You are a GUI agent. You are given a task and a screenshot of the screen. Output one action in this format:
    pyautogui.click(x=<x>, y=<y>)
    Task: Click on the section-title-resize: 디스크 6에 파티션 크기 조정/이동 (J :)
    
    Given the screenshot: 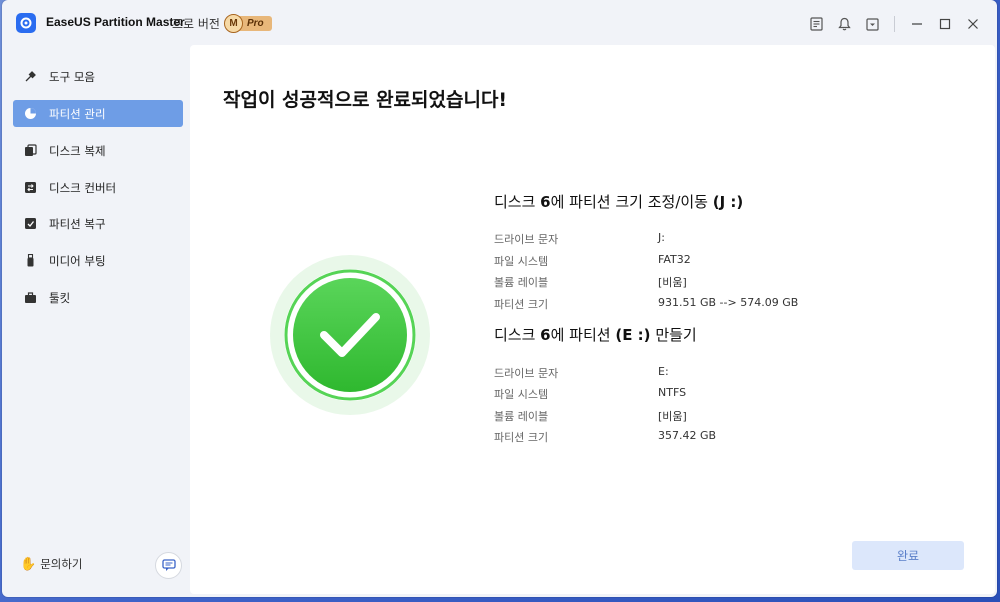 What is the action you would take?
    pyautogui.click(x=619, y=202)
    